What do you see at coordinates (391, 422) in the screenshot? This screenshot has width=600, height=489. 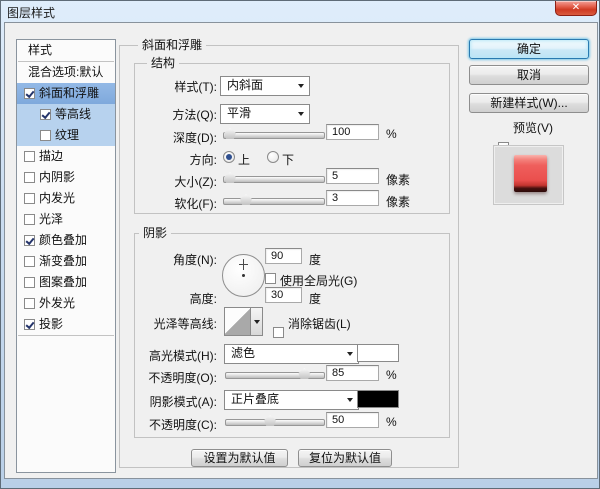 I see `shadow-opacity-unit: %` at bounding box center [391, 422].